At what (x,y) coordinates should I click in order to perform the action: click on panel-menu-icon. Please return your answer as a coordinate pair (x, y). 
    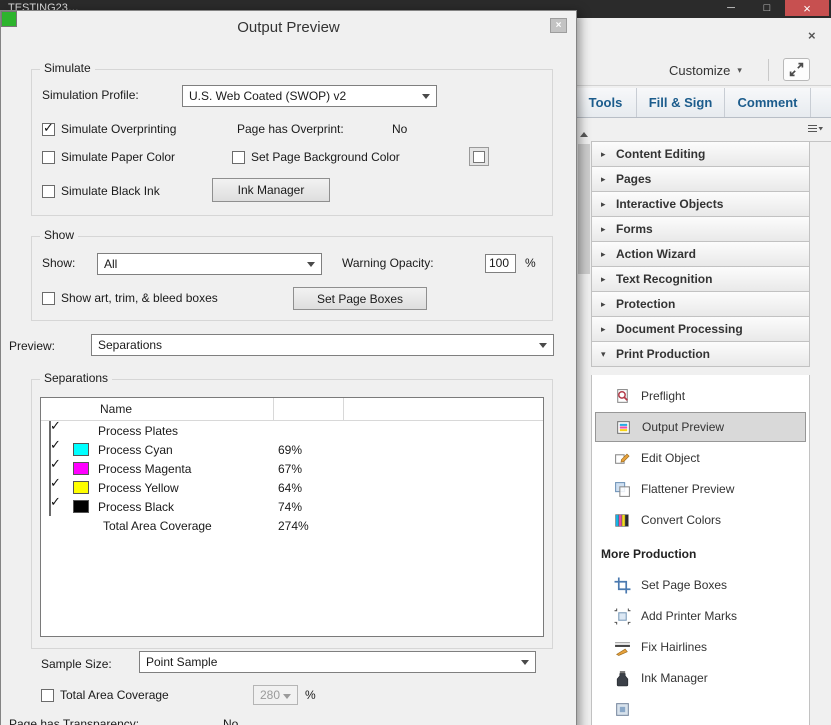
    Looking at the image, I should click on (815, 131).